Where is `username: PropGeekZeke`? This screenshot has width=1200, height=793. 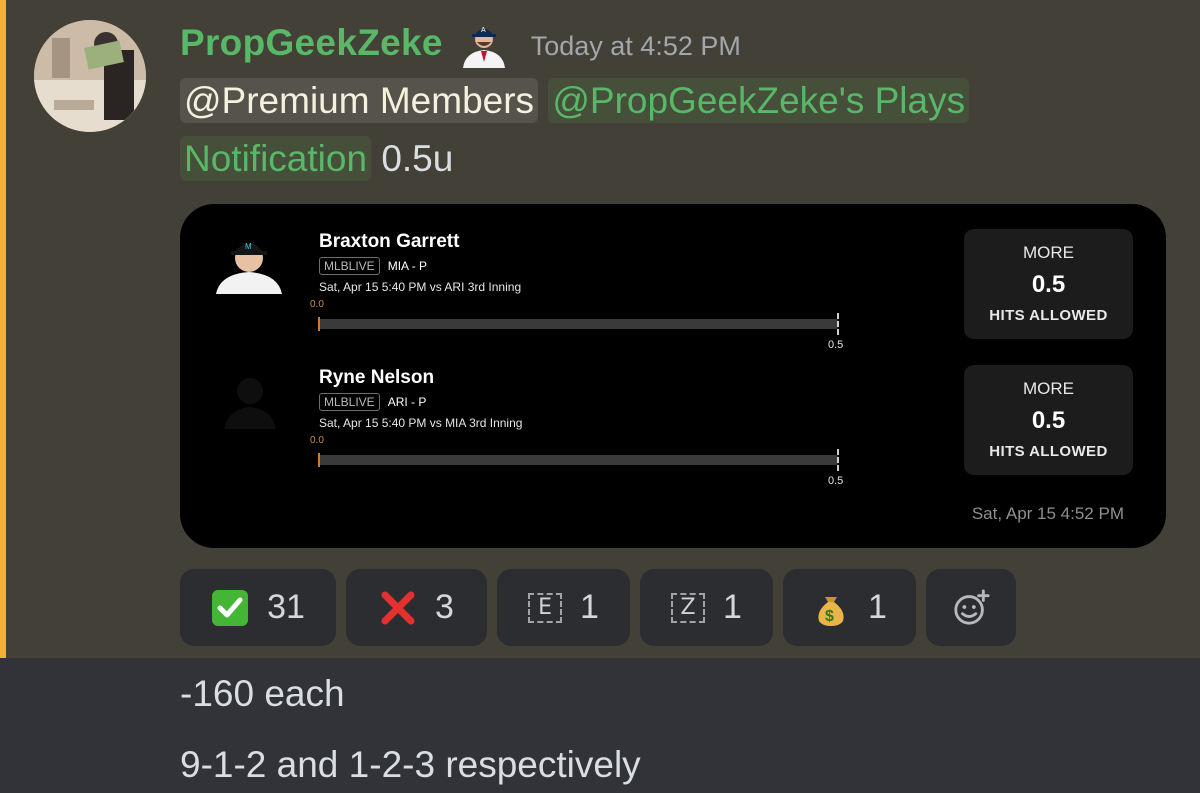 username: PropGeekZeke is located at coordinates (311, 43).